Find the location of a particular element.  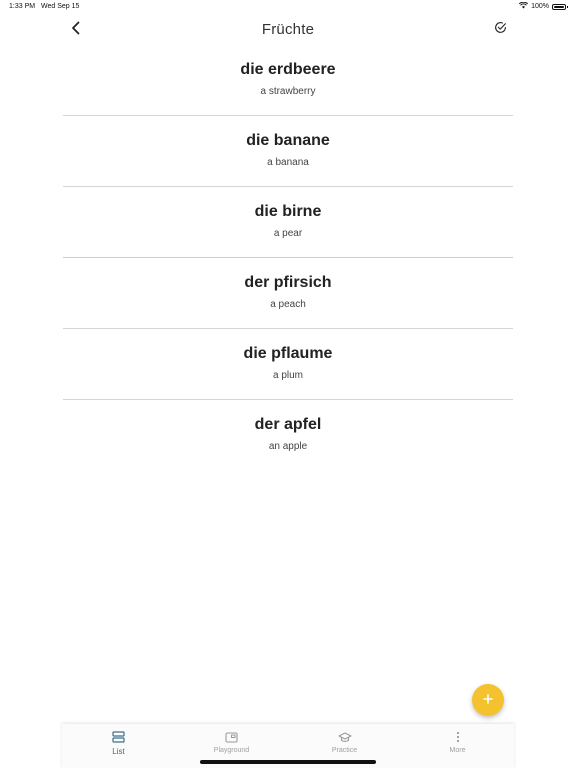

list-item: der pfirsich a peach is located at coordinates (288, 293).